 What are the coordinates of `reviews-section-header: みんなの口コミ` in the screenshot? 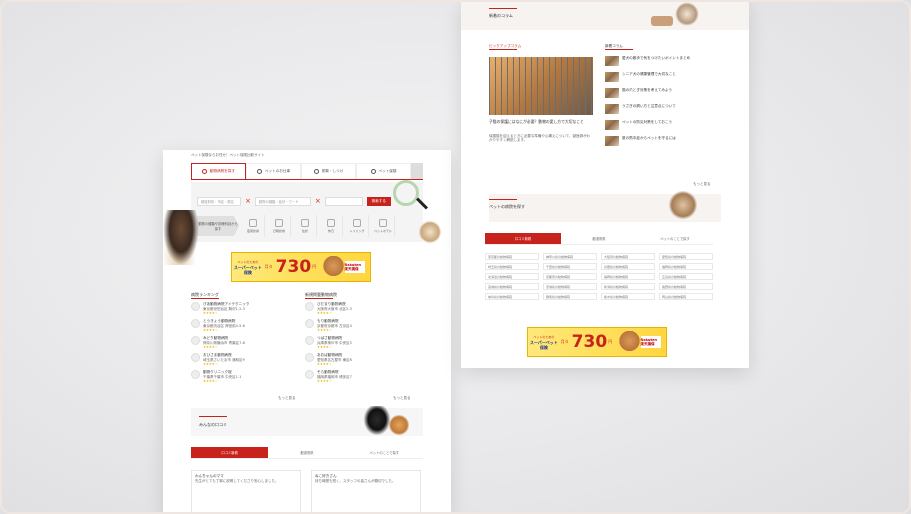 It's located at (307, 421).